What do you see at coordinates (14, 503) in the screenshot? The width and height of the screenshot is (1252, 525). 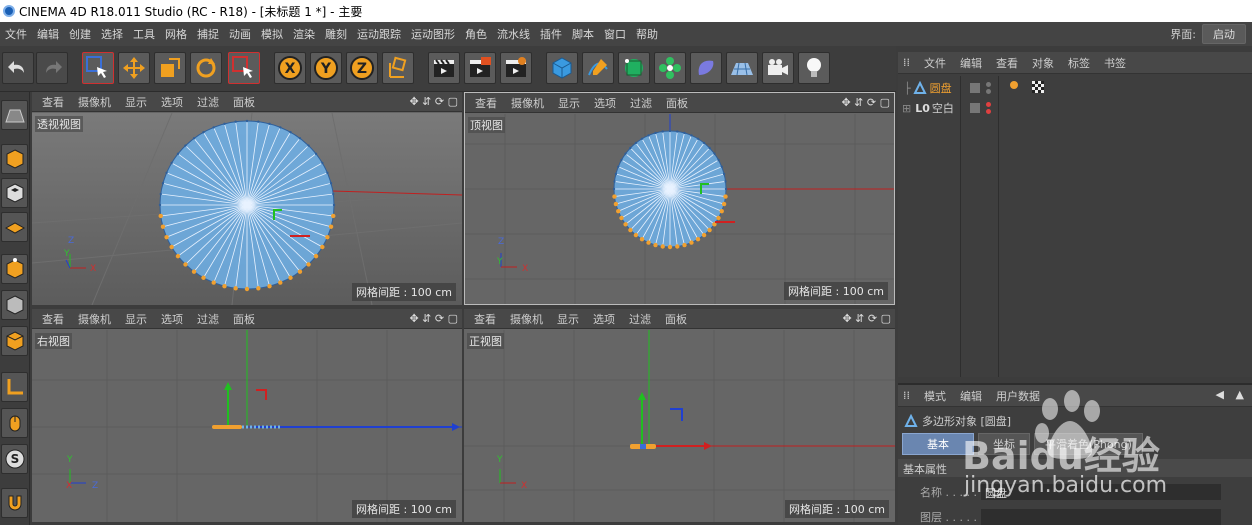 I see `magnet-button` at bounding box center [14, 503].